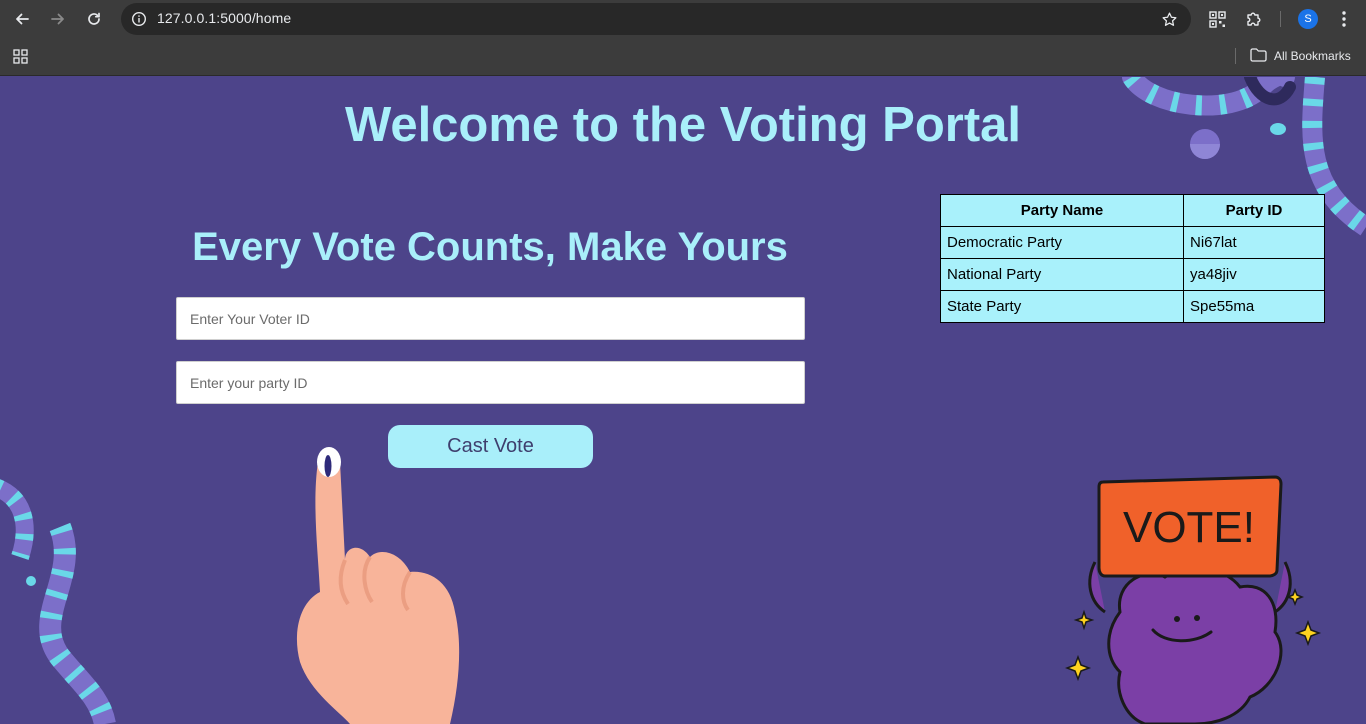  I want to click on url-text: 127.0.0.1:5000/home, so click(224, 18).